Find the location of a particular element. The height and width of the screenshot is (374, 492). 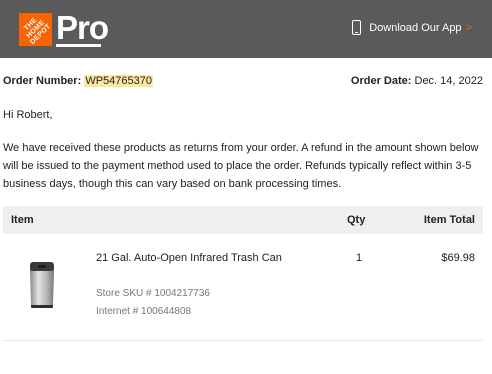

table-header: Item Qty Item Total is located at coordinates (243, 220).